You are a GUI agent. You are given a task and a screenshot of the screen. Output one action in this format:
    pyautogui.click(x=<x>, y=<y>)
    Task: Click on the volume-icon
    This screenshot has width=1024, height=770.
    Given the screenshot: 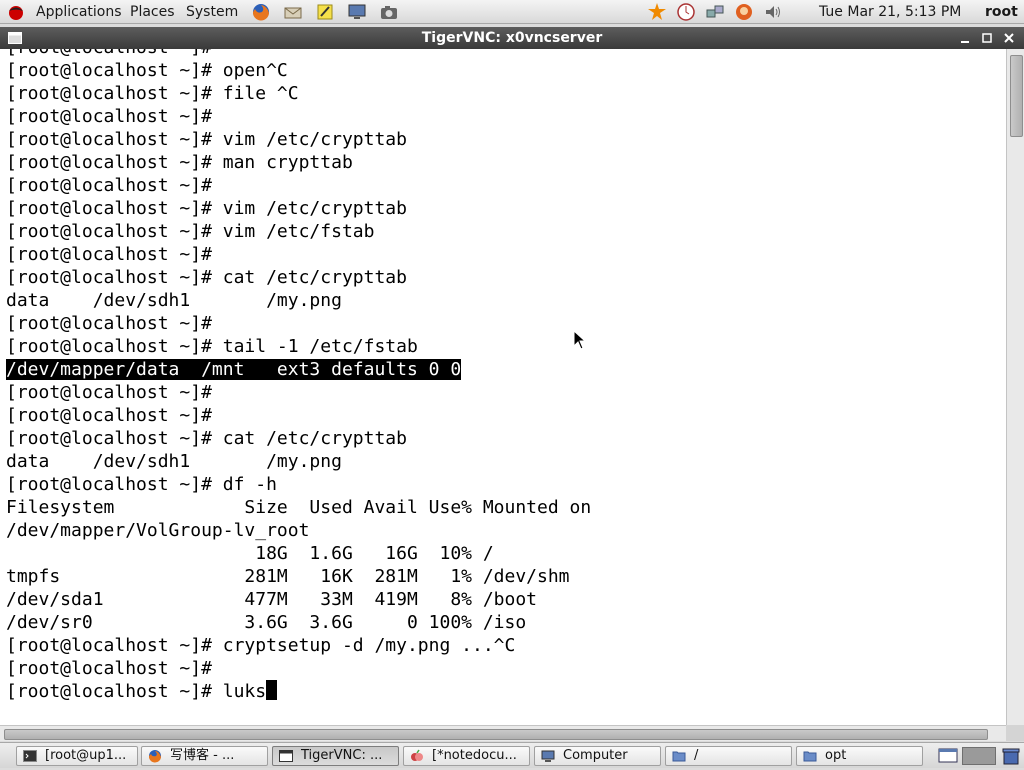 What is the action you would take?
    pyautogui.click(x=773, y=12)
    